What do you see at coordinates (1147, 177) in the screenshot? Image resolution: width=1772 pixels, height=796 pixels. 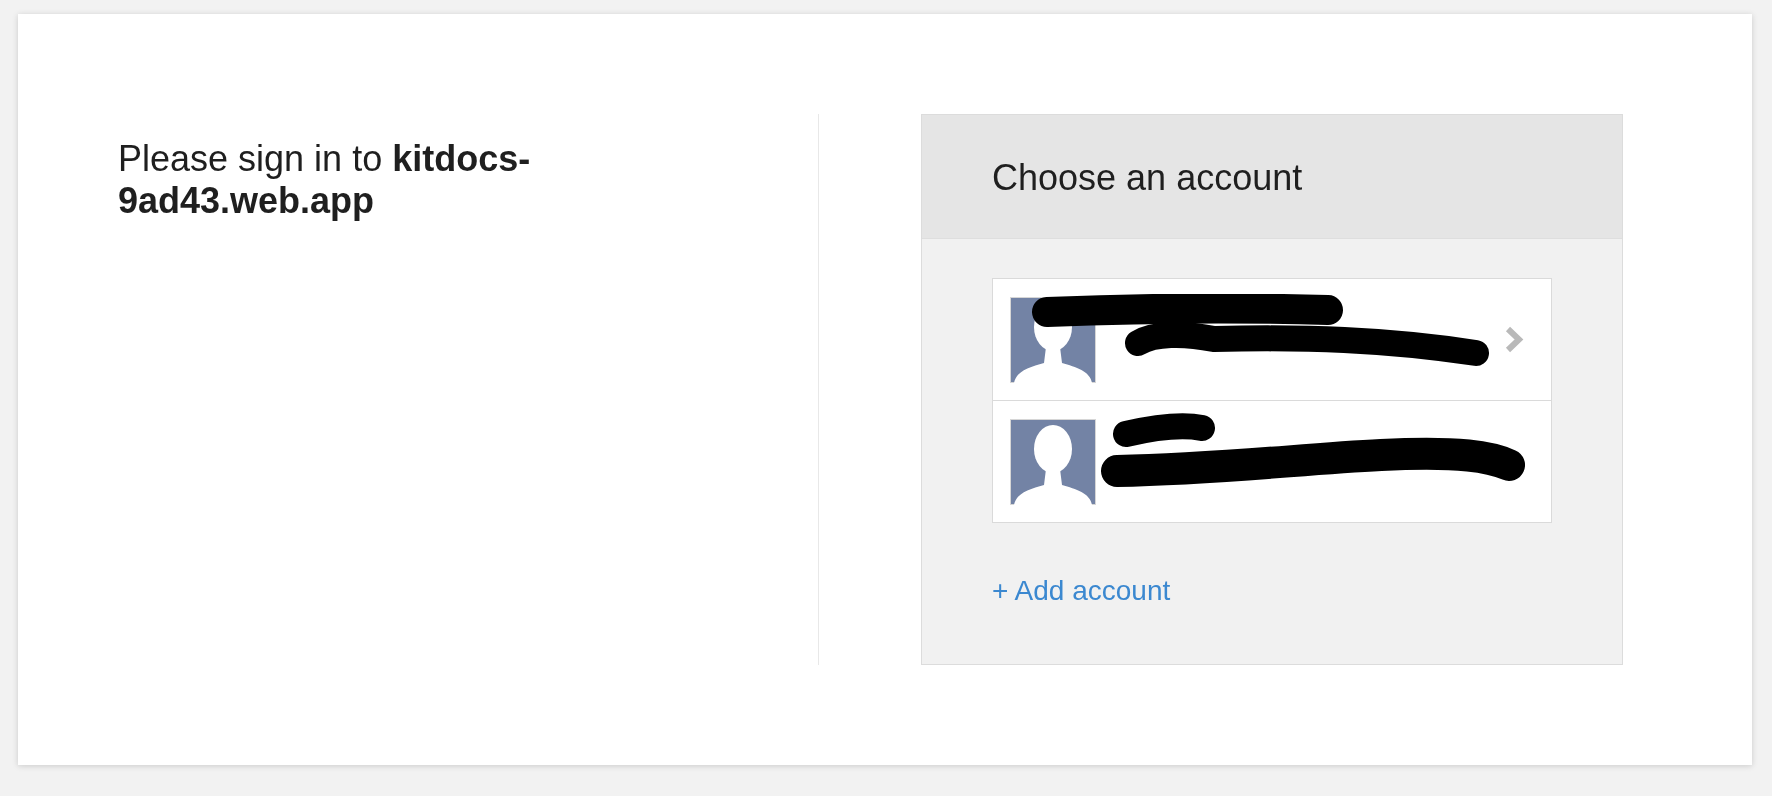 I see `panel-title: Choose an account` at bounding box center [1147, 177].